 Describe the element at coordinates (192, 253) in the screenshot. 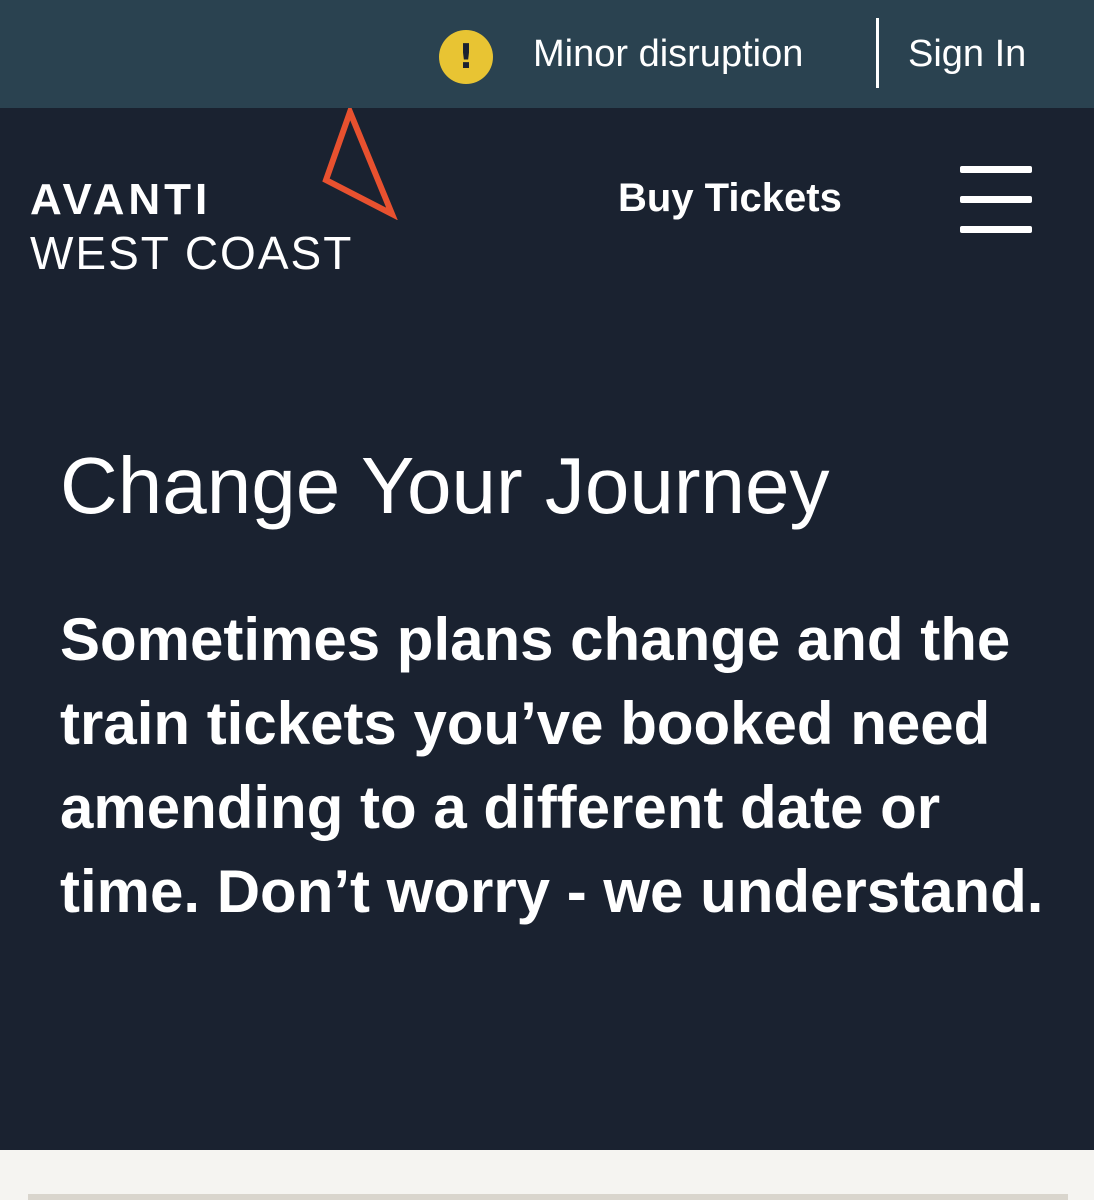

I see `logo-text-west-coast: WEST COAST` at that location.